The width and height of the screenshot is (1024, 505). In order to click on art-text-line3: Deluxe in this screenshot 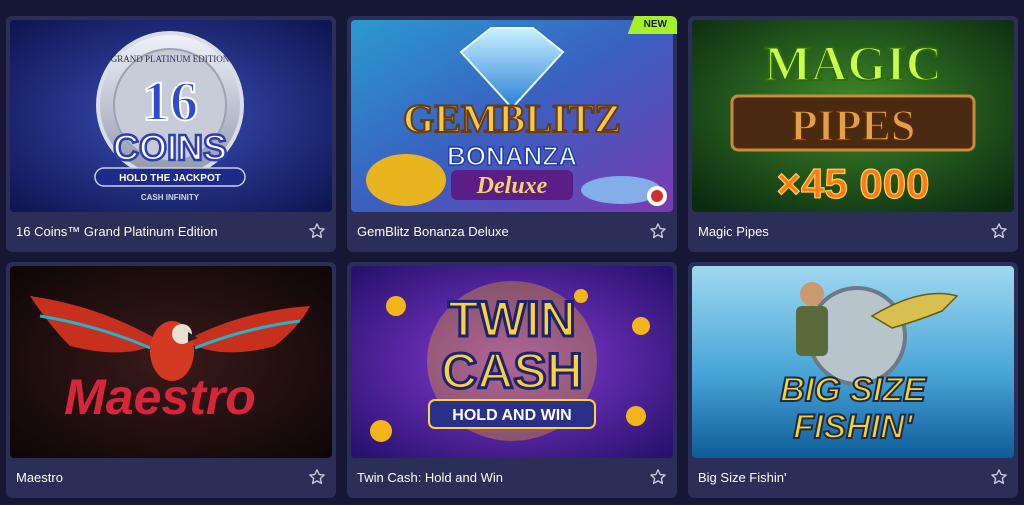, I will do `click(512, 186)`.